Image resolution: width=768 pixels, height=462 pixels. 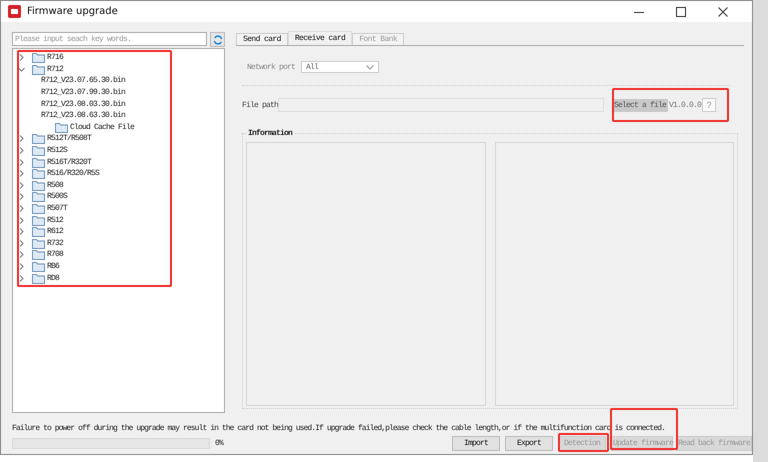 What do you see at coordinates (640, 105) in the screenshot?
I see `select-file-button: Select a file` at bounding box center [640, 105].